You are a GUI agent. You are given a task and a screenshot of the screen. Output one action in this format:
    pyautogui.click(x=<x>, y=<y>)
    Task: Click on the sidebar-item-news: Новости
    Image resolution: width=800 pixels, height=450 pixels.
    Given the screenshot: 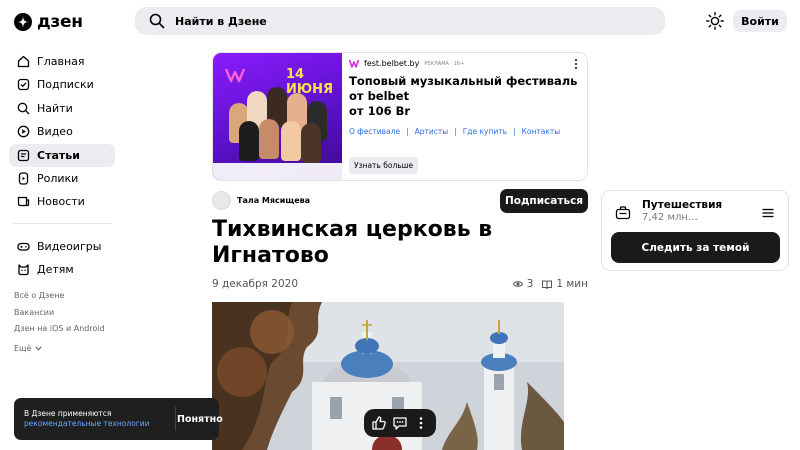 What is the action you would take?
    pyautogui.click(x=62, y=201)
    